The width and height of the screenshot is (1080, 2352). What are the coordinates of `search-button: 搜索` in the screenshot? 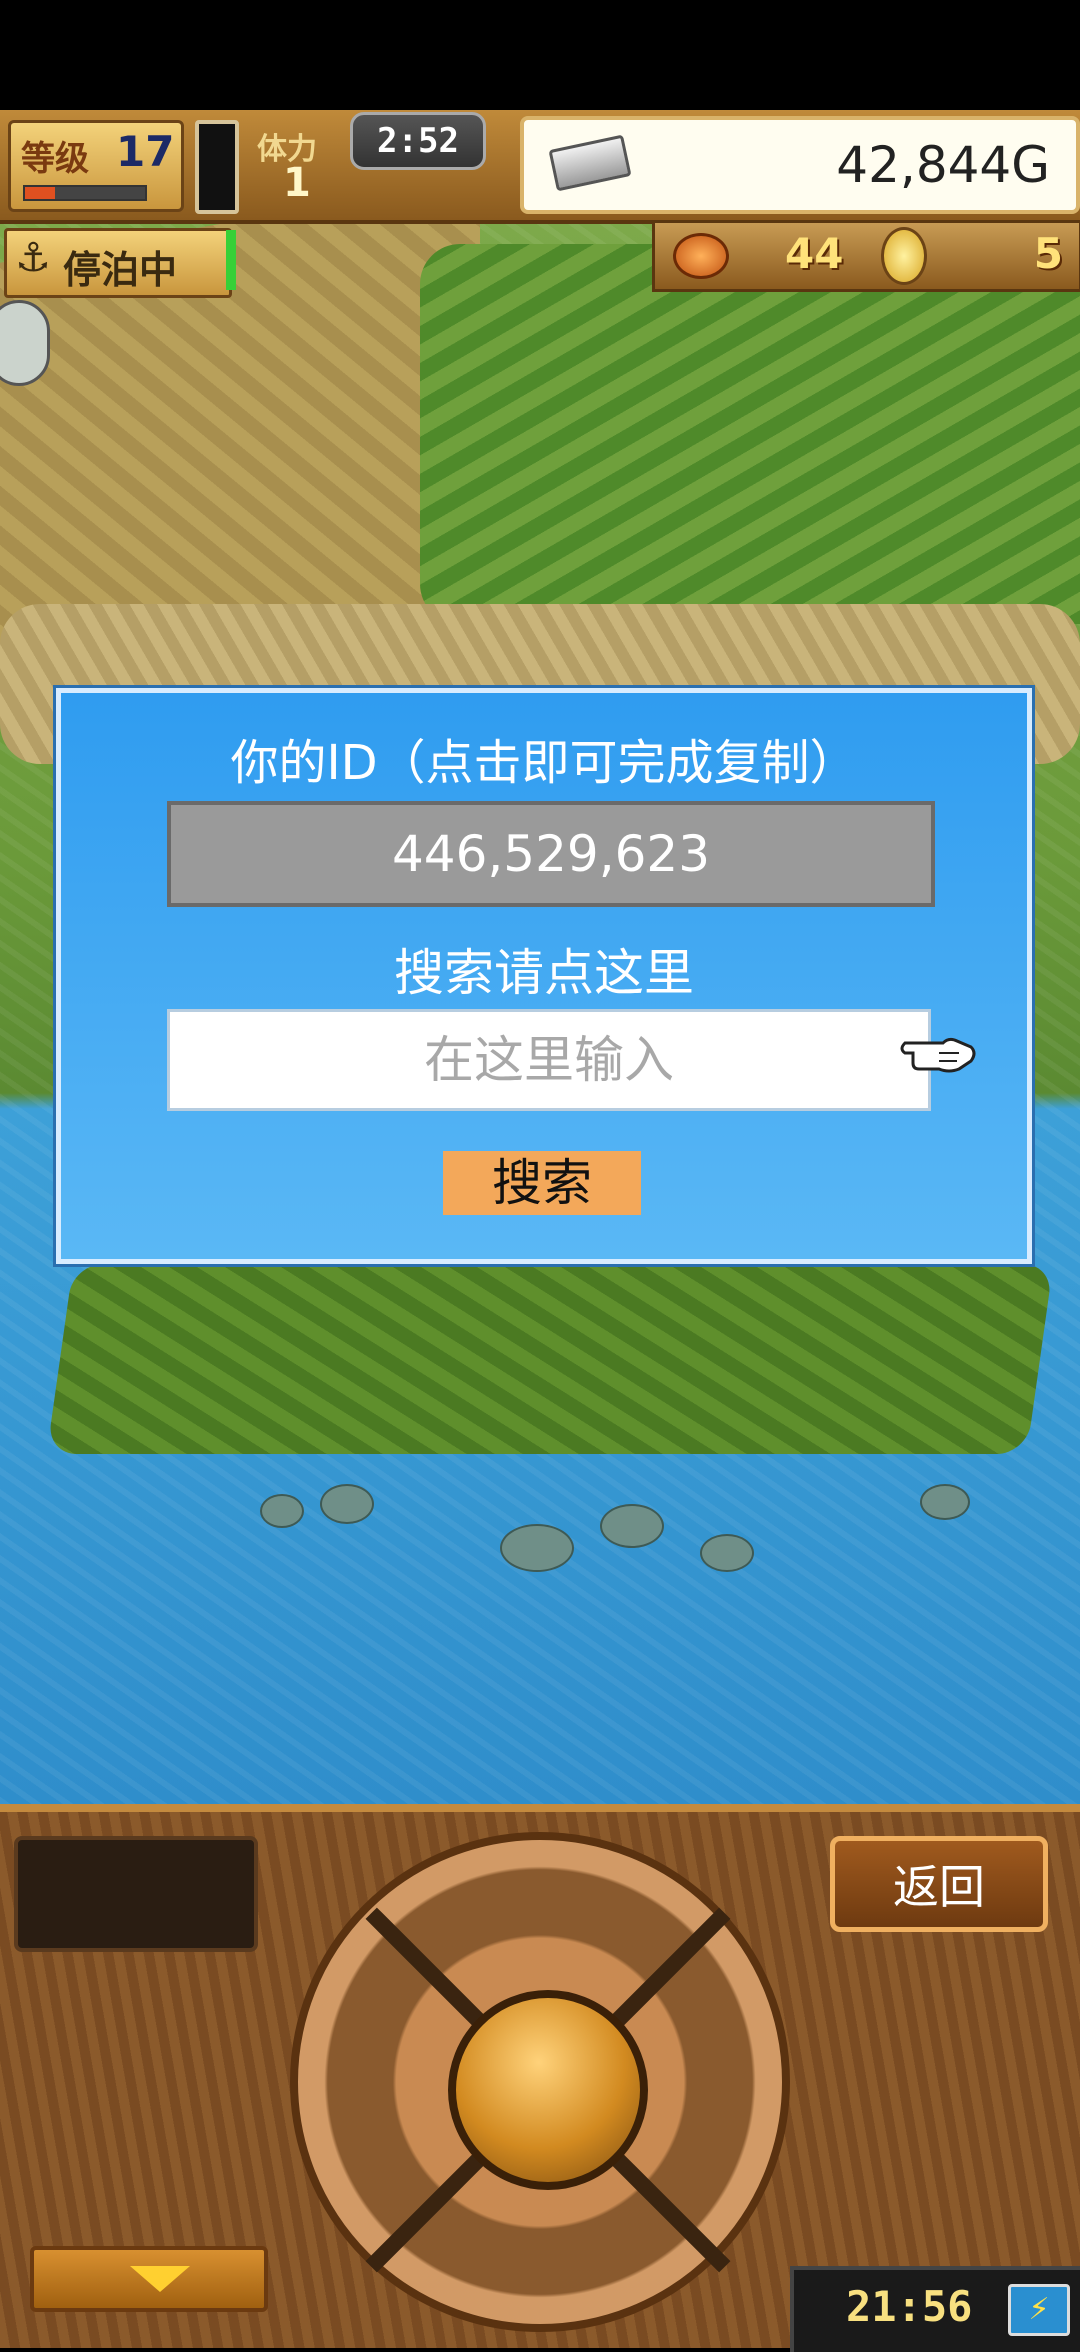 It's located at (542, 1183).